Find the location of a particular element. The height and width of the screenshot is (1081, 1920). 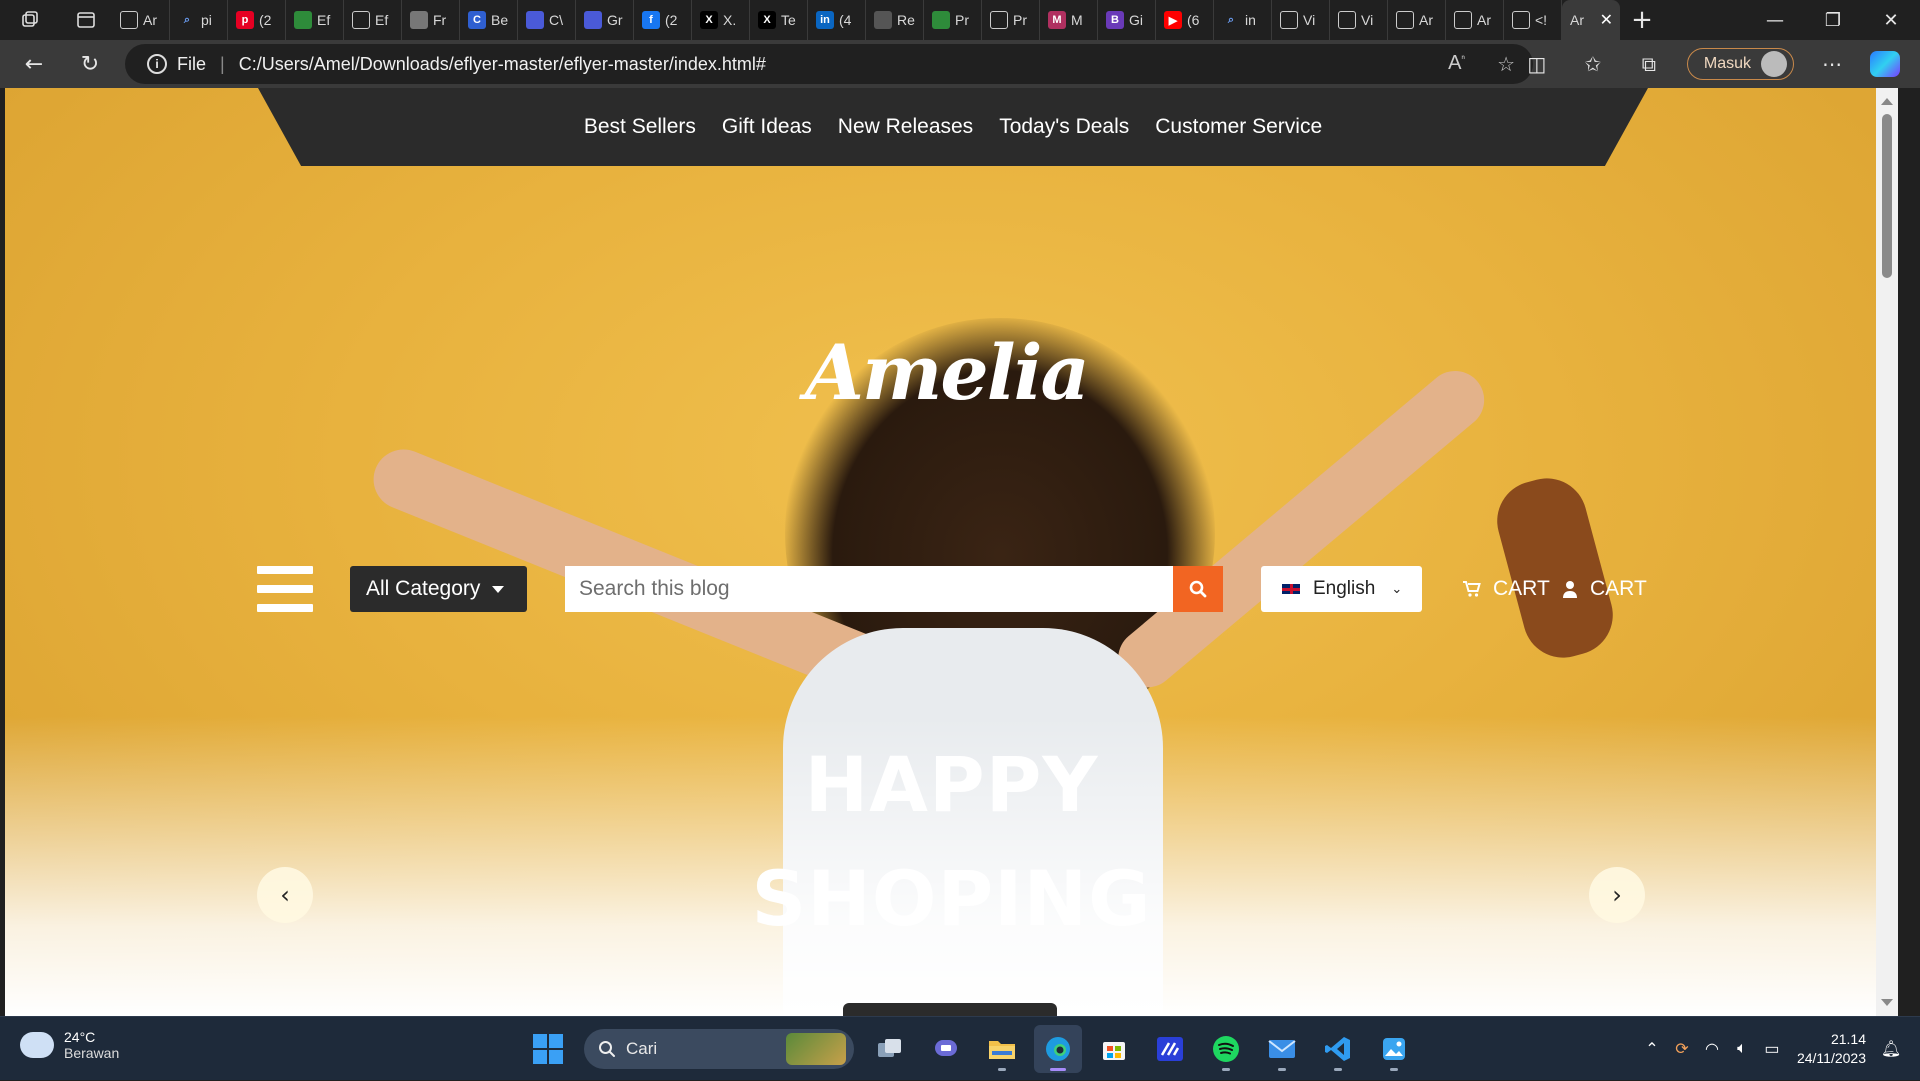

tab: MM is located at coordinates (1069, 20).